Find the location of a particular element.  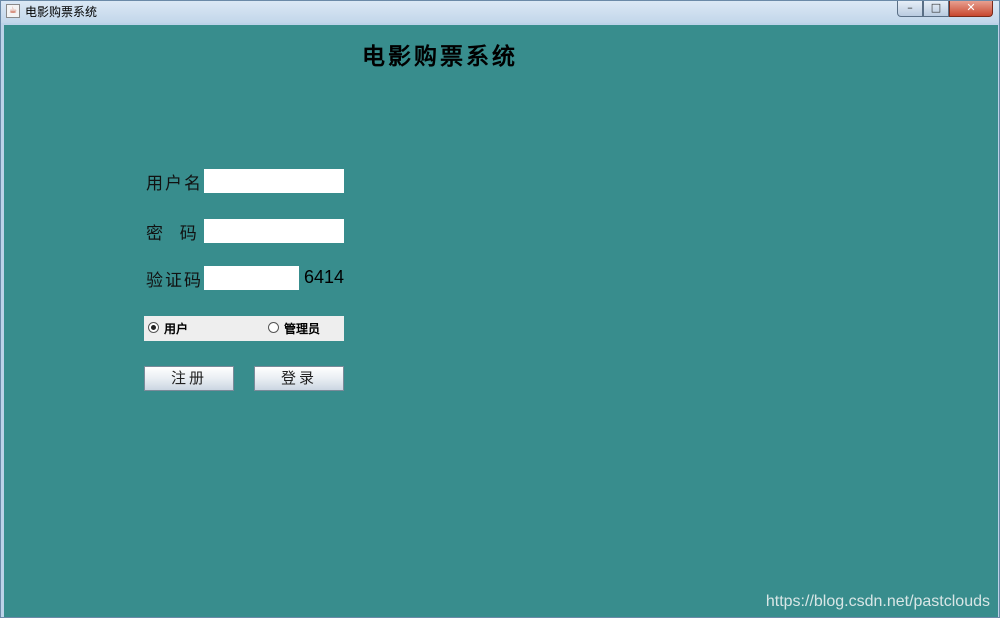

role-user-label: 用户 is located at coordinates (176, 328).